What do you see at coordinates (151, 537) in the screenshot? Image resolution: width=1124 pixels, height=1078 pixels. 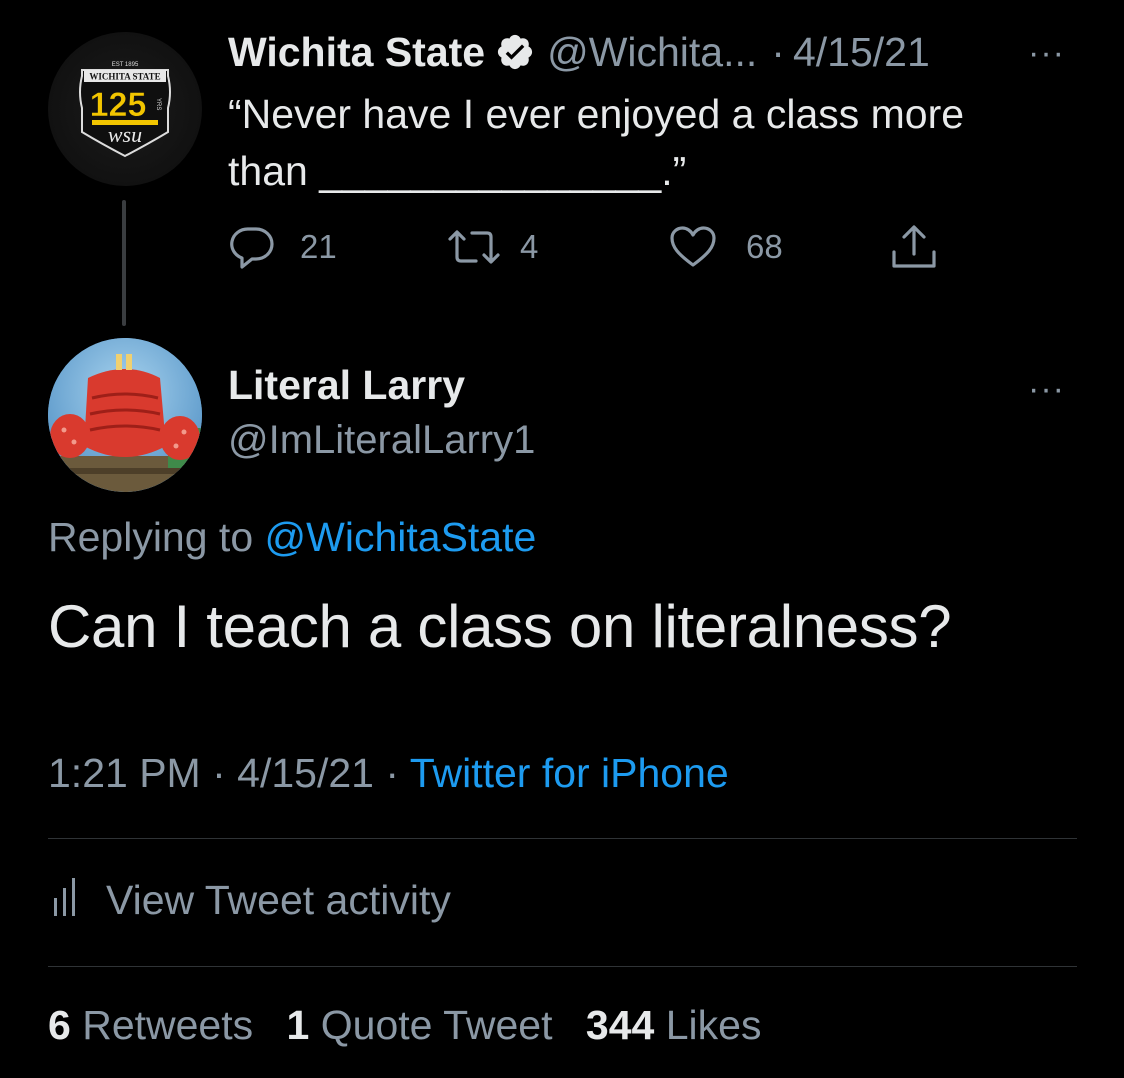 I see `replying-prefix: Replying to` at bounding box center [151, 537].